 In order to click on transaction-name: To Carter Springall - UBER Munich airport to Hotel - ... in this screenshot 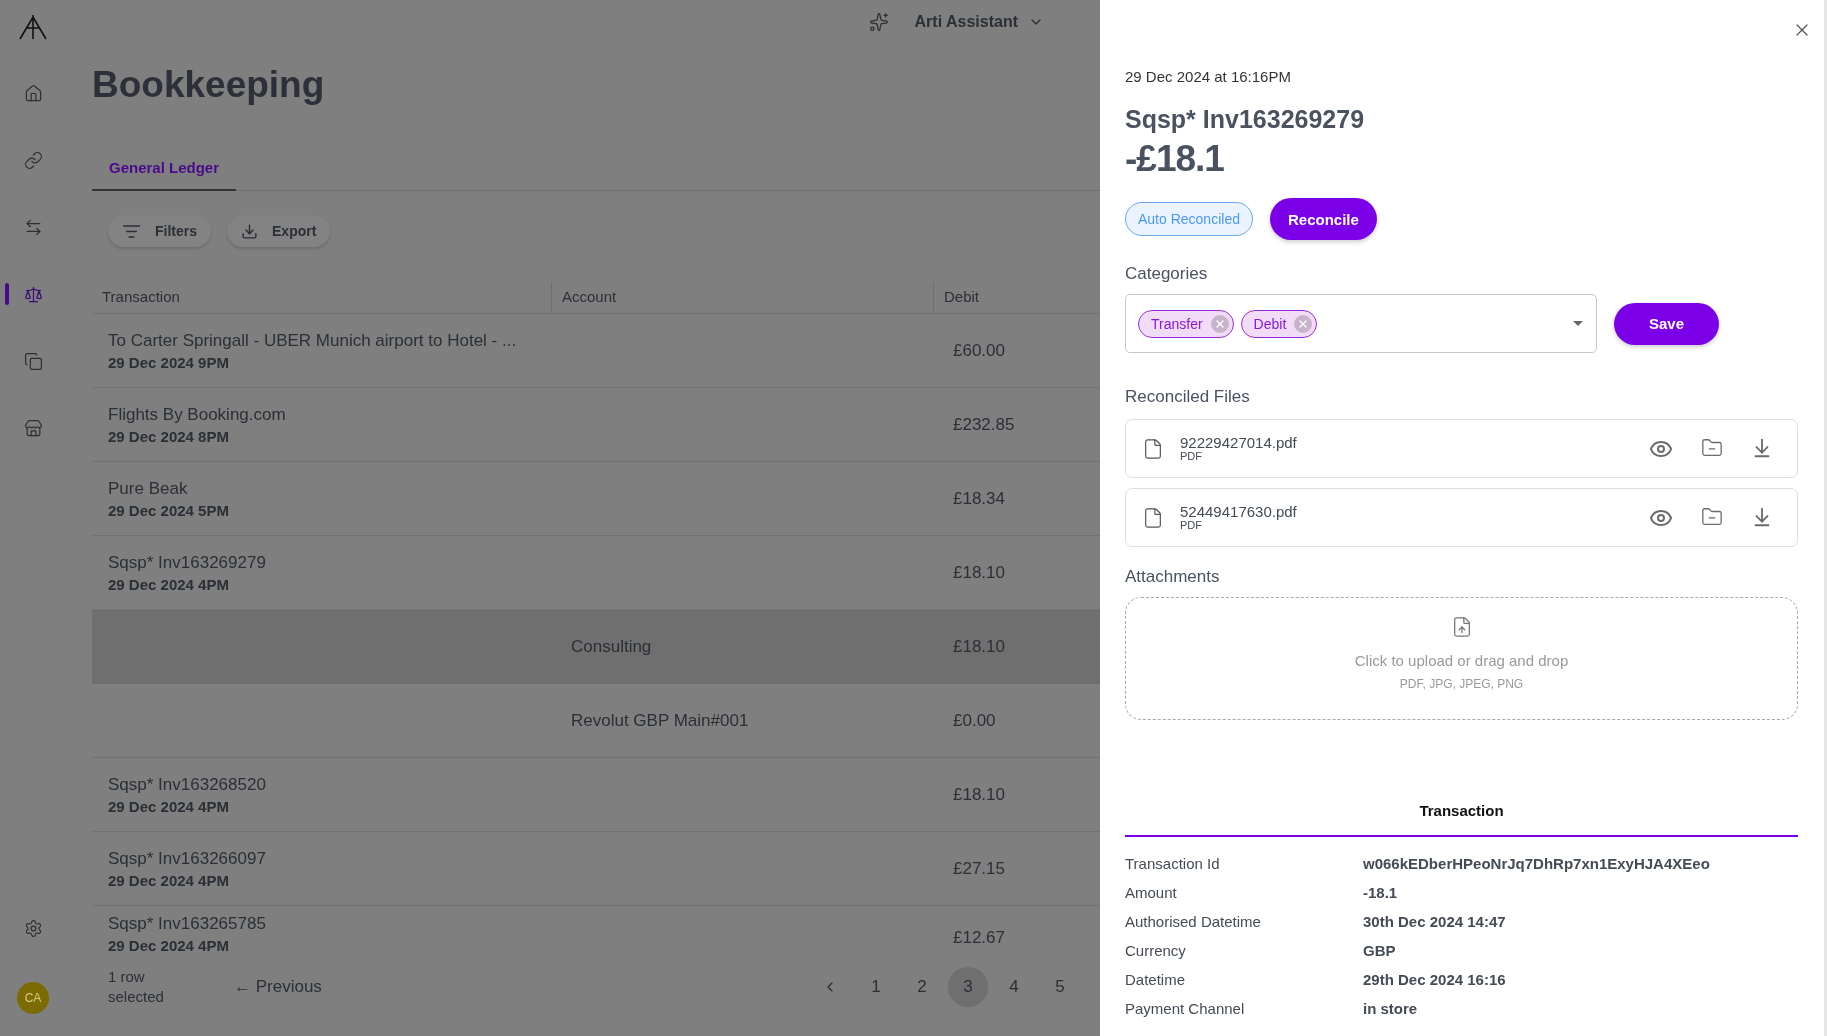, I will do `click(313, 340)`.